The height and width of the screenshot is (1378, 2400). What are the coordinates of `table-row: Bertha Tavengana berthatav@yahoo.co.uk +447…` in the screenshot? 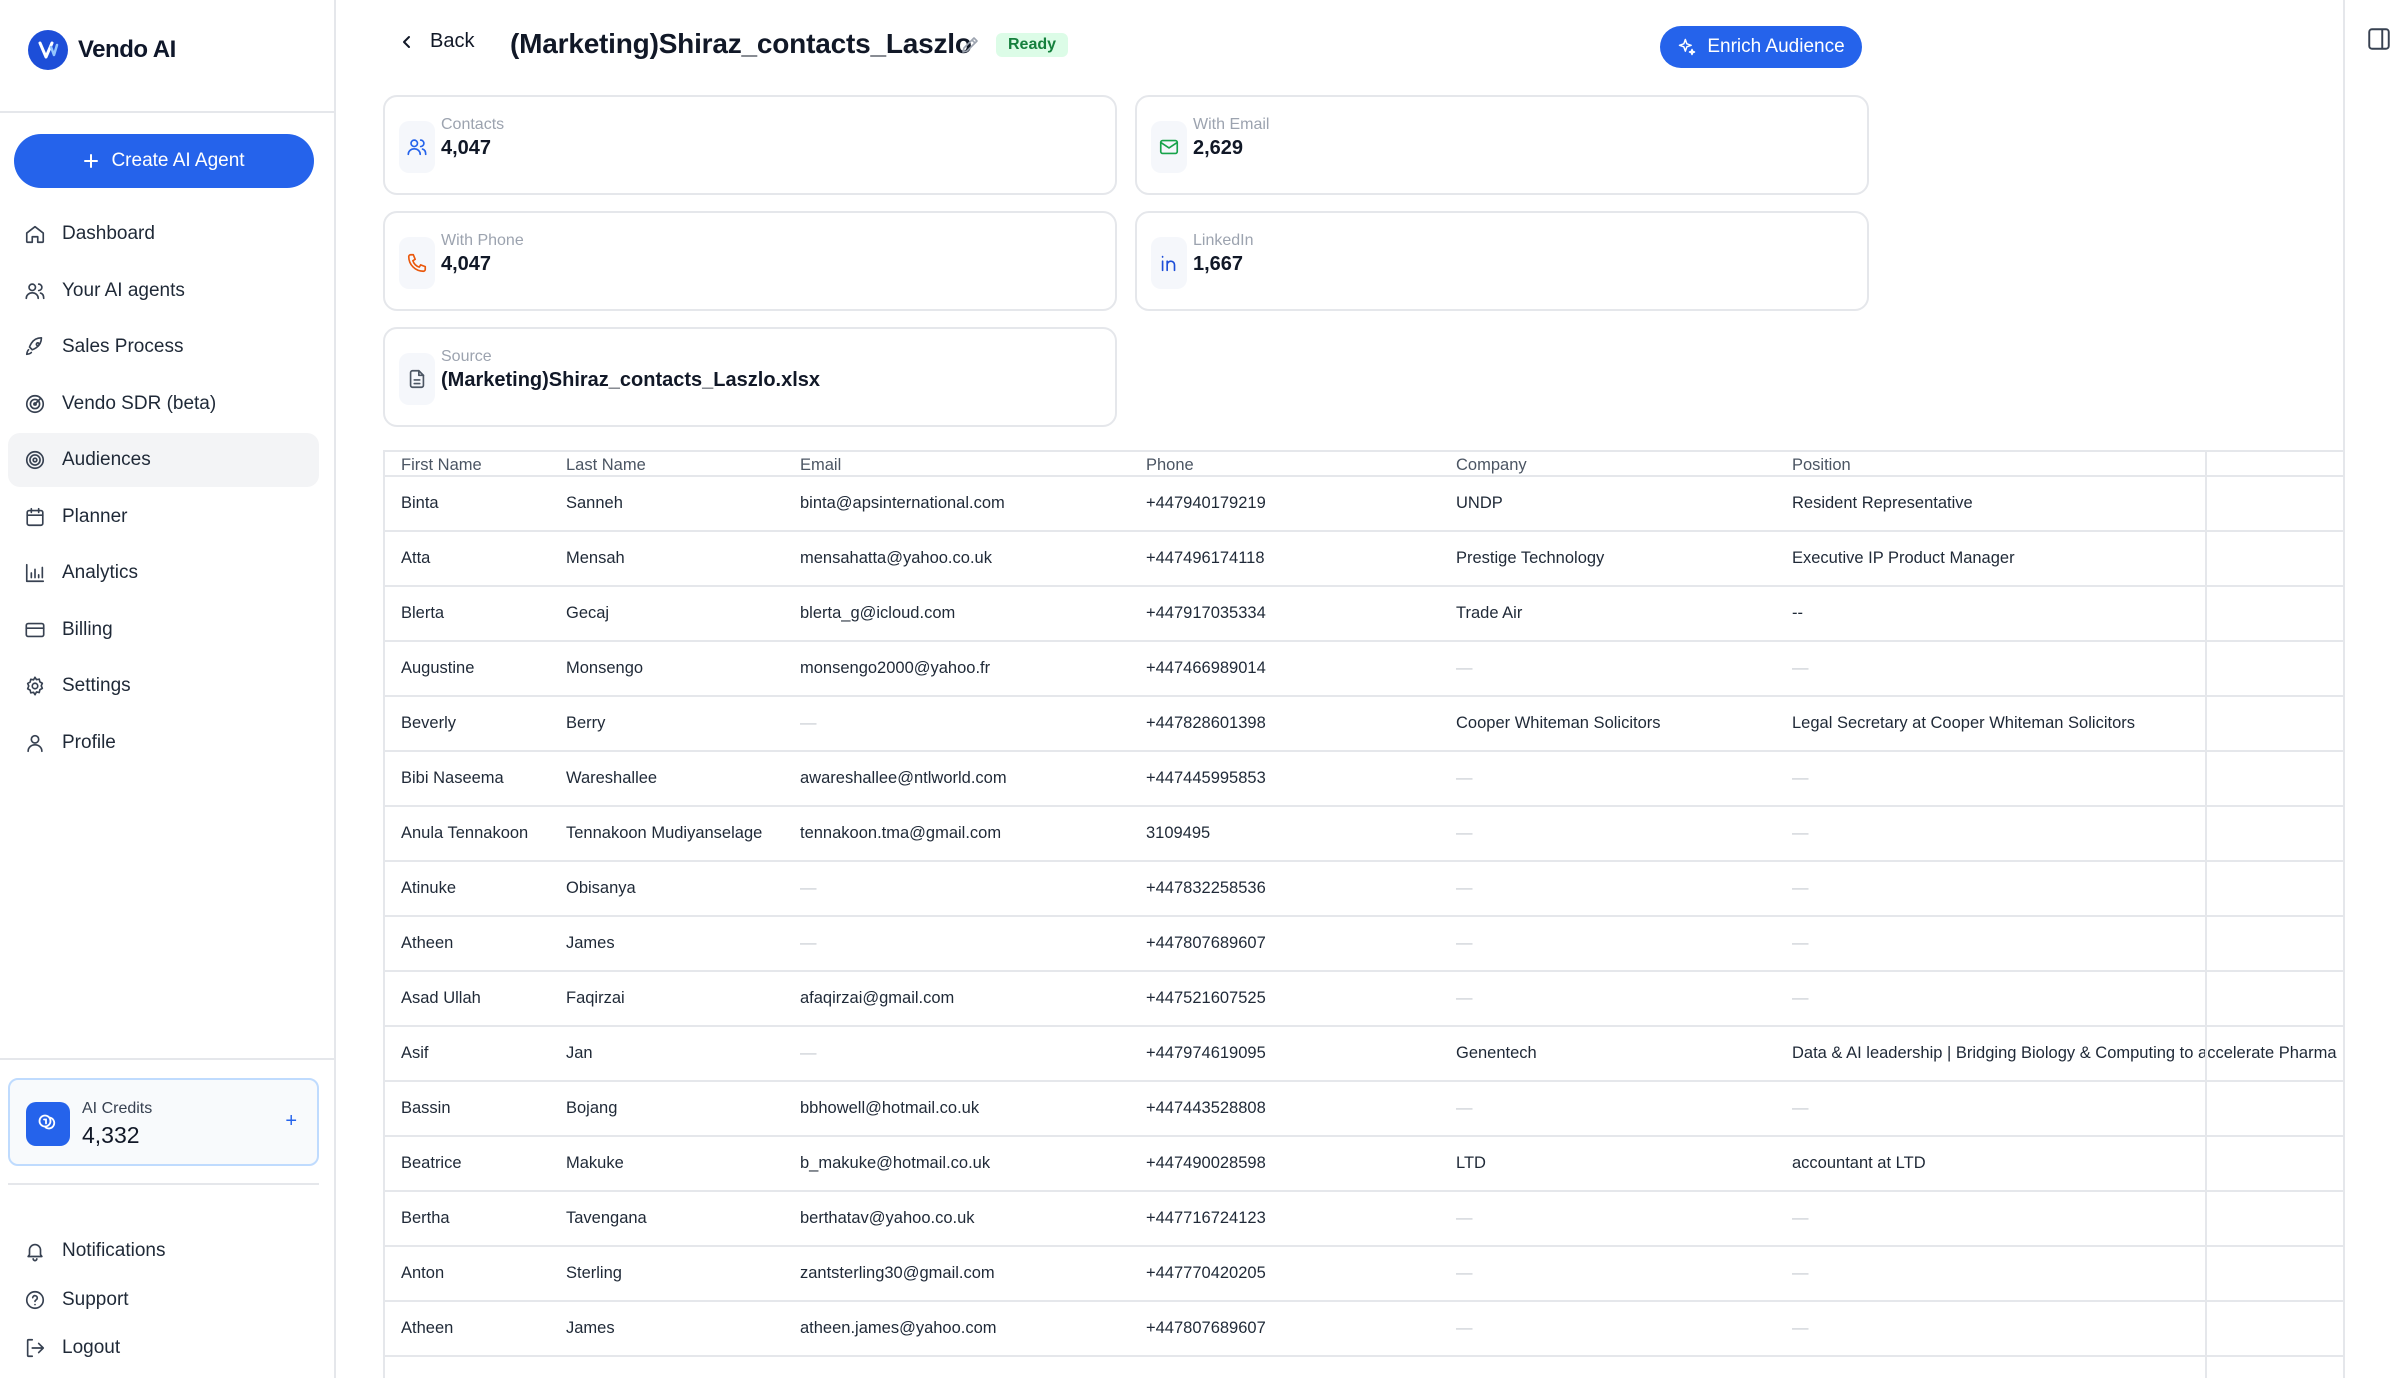 It's located at (1364, 1219).